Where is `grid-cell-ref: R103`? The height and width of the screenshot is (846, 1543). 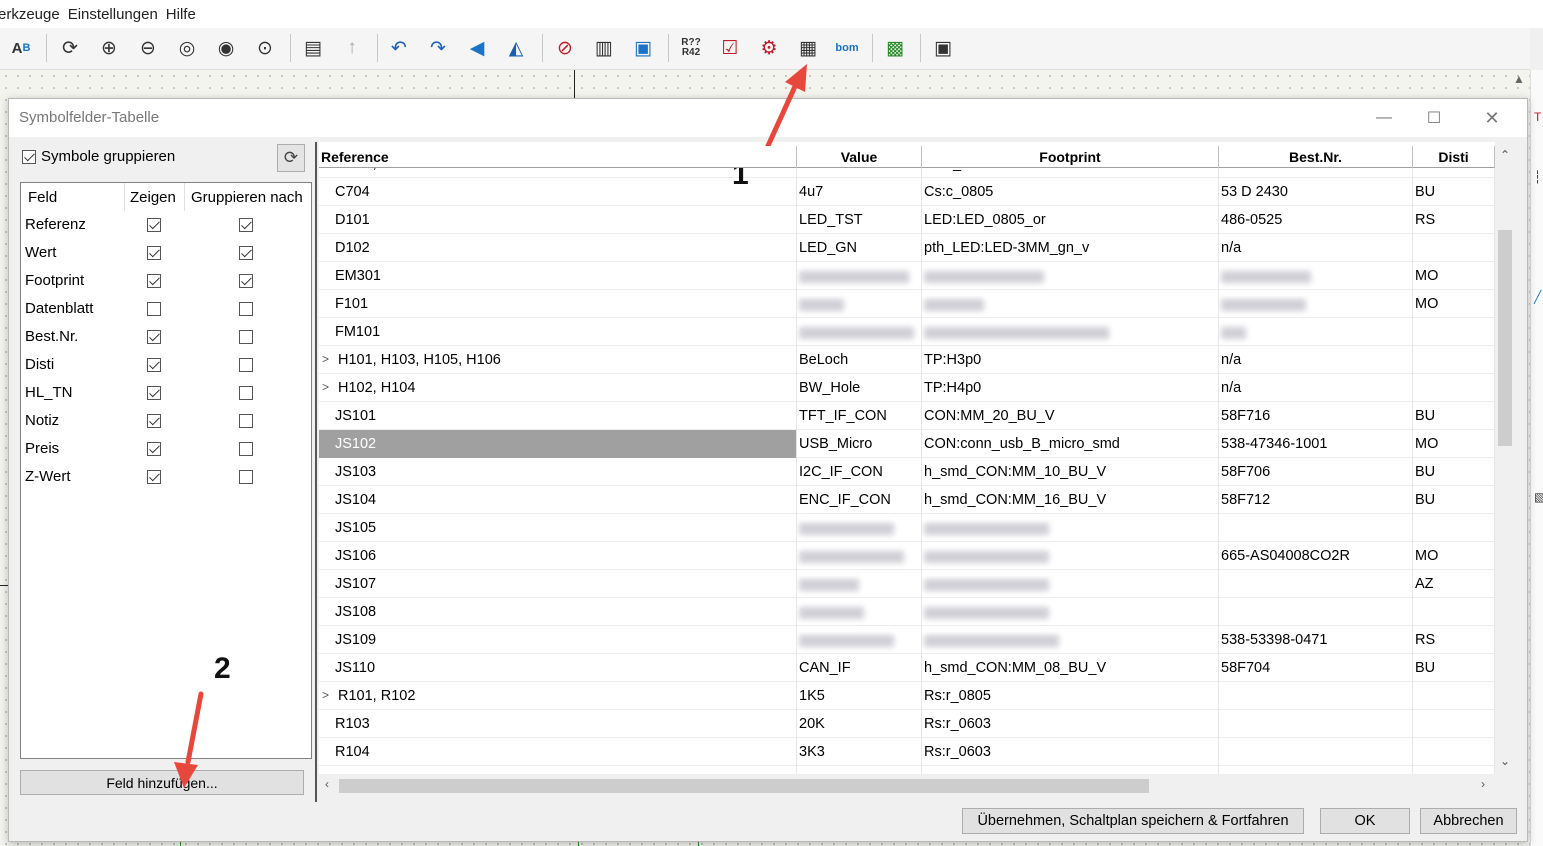
grid-cell-ref: R103 is located at coordinates (558, 724).